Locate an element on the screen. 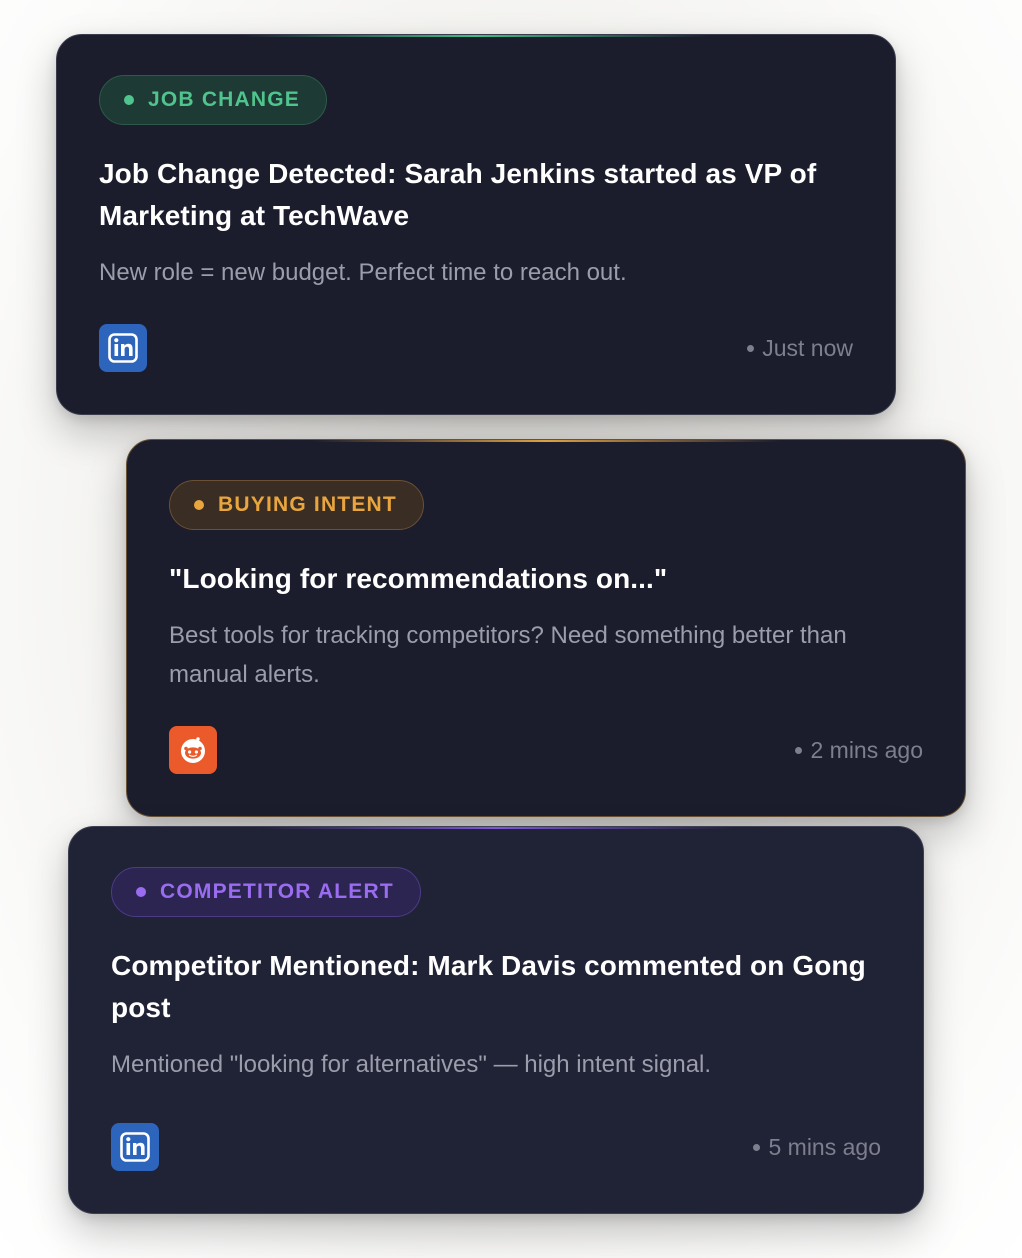 This screenshot has height=1258, width=1022. timestamp-label: 5 mins ago is located at coordinates (824, 1146).